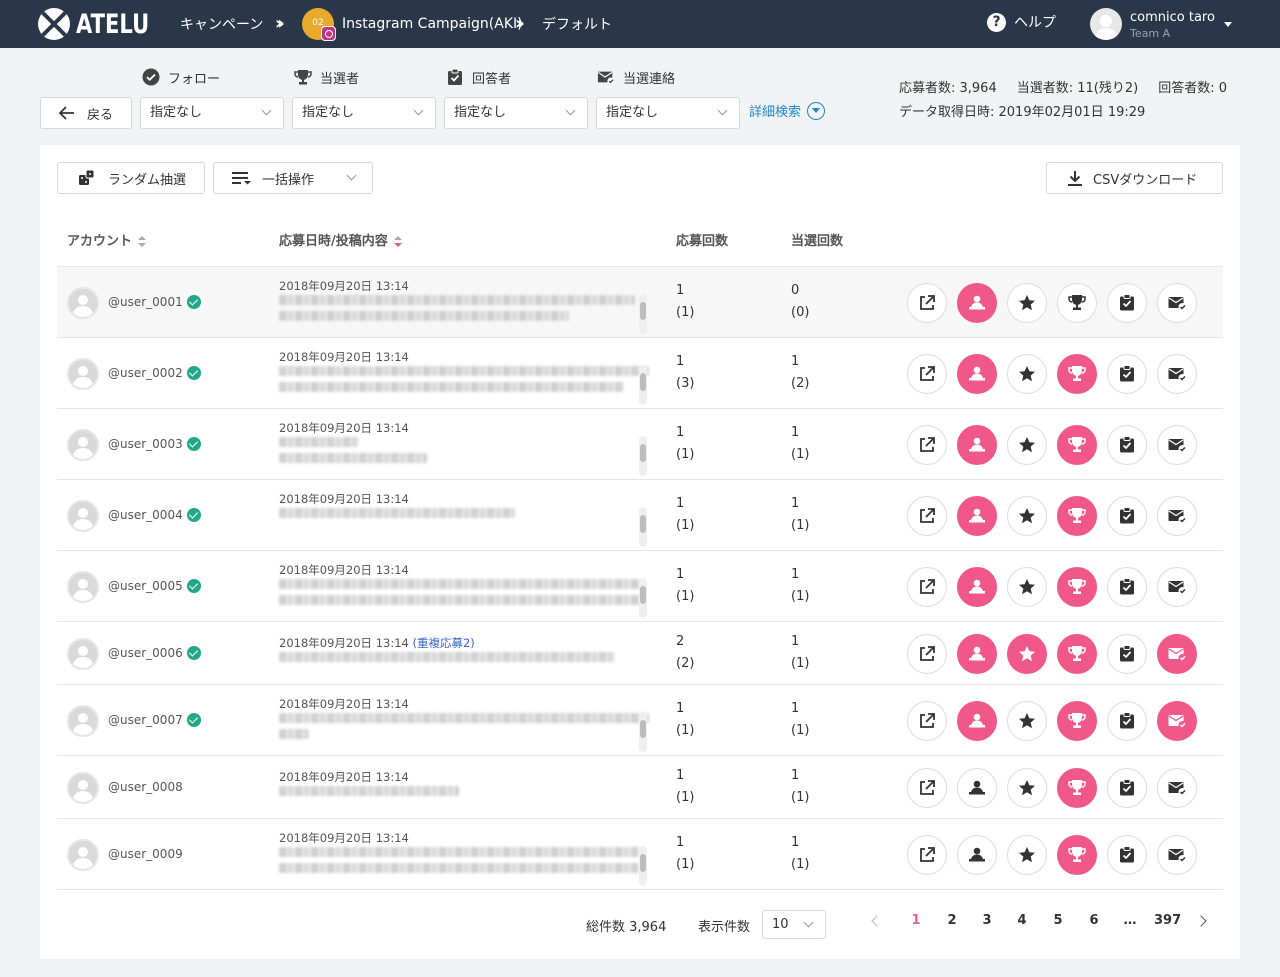  I want to click on account-name: @user_0006, so click(154, 652).